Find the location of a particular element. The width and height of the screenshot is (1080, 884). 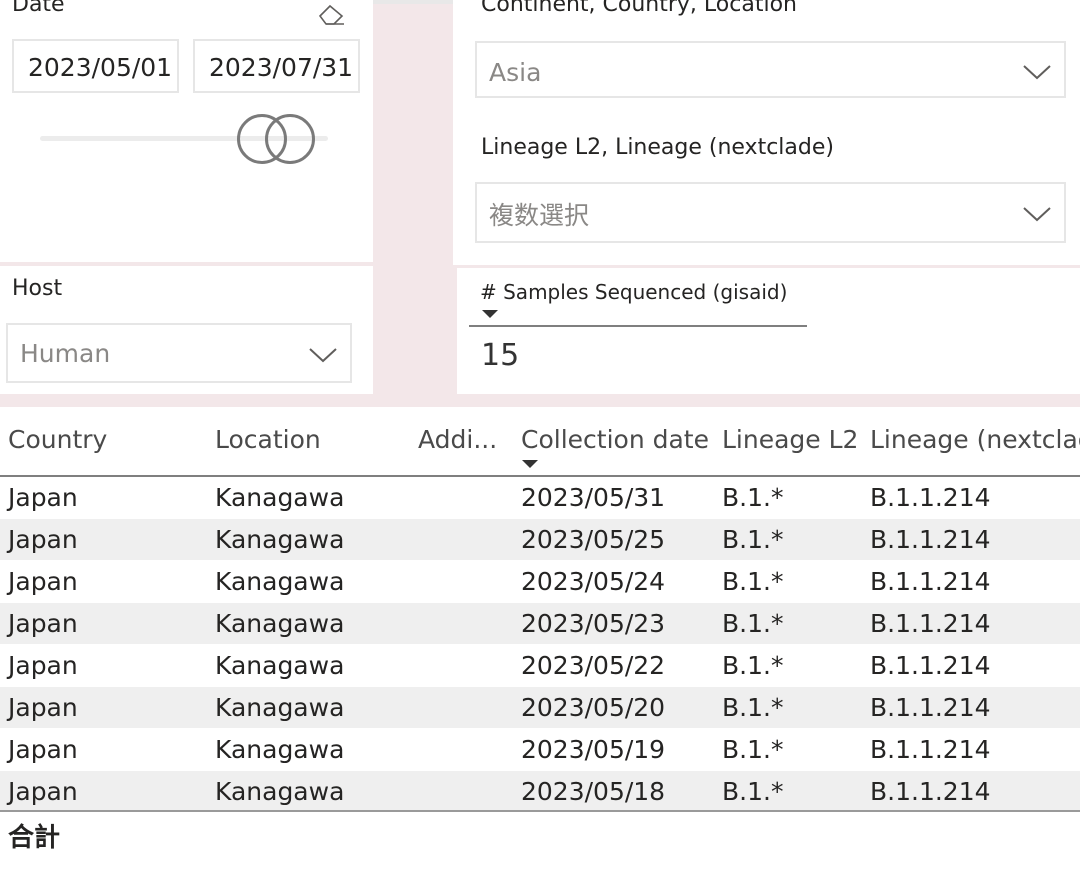

column-header-location: Location is located at coordinates (268, 439).